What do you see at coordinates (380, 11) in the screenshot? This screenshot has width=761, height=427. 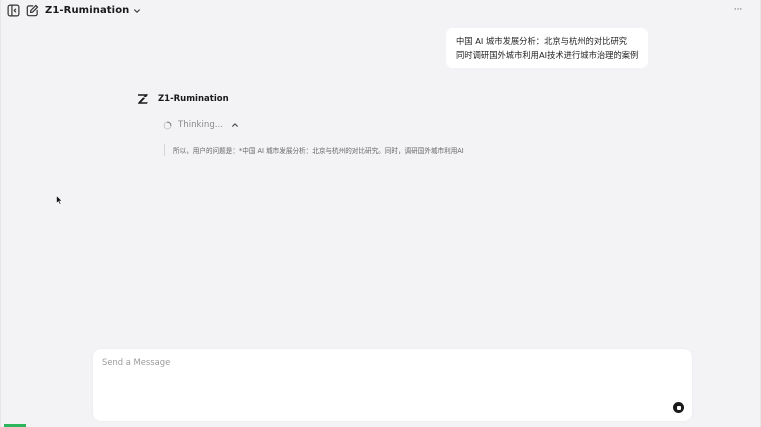 I see `top-bar: Z1-Rumination ···` at bounding box center [380, 11].